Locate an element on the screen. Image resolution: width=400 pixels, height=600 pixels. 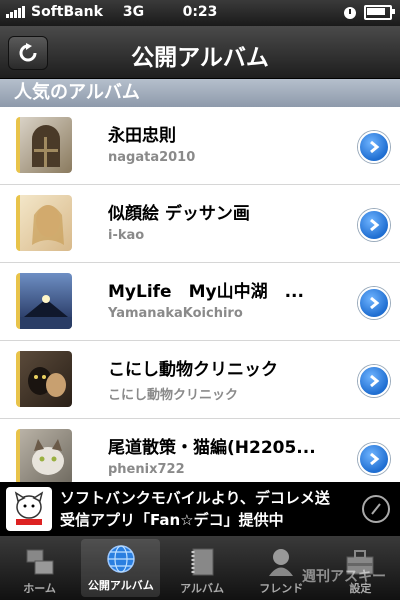
album-title: こにし動物クリニック is located at coordinates (193, 370).